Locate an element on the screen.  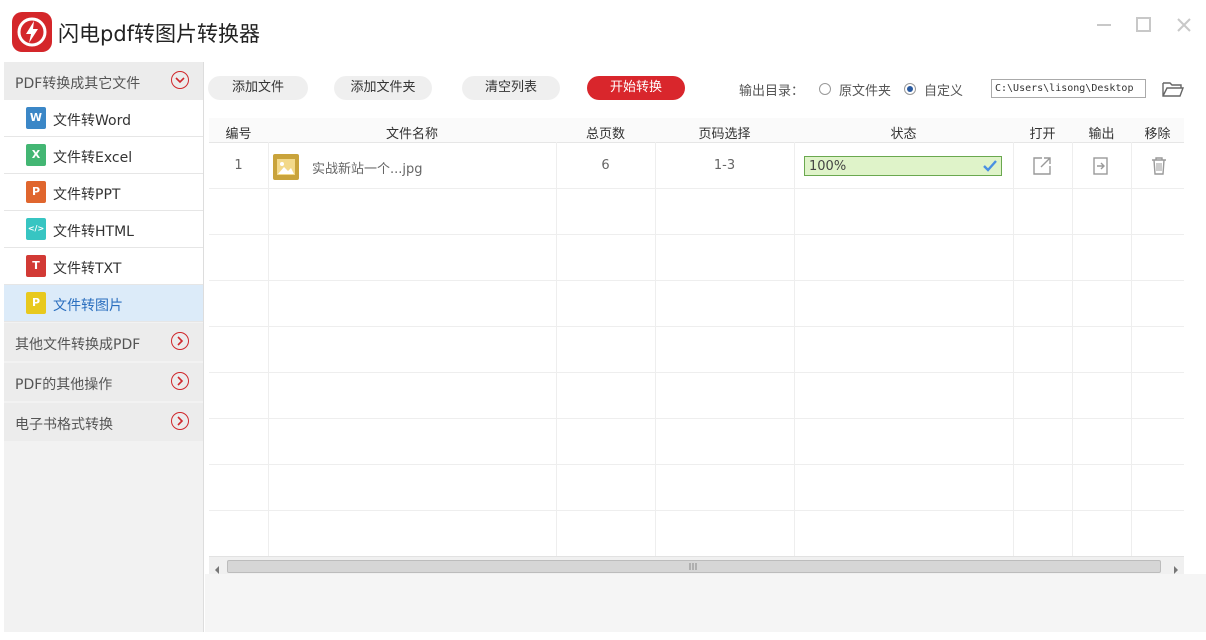
sidebar-section-pdf-other-ops: PDF的其他操作 is located at coordinates (103, 382).